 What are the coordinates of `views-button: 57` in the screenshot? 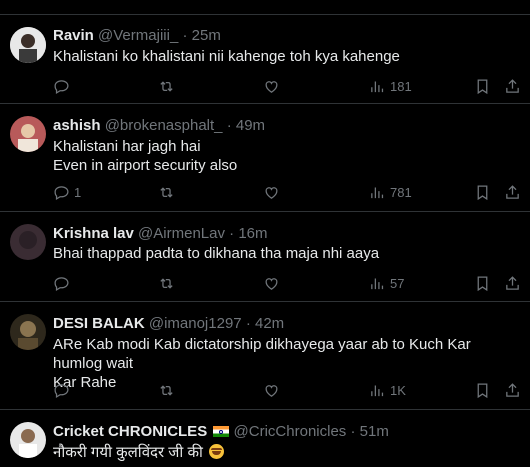 It's located at (386, 283).